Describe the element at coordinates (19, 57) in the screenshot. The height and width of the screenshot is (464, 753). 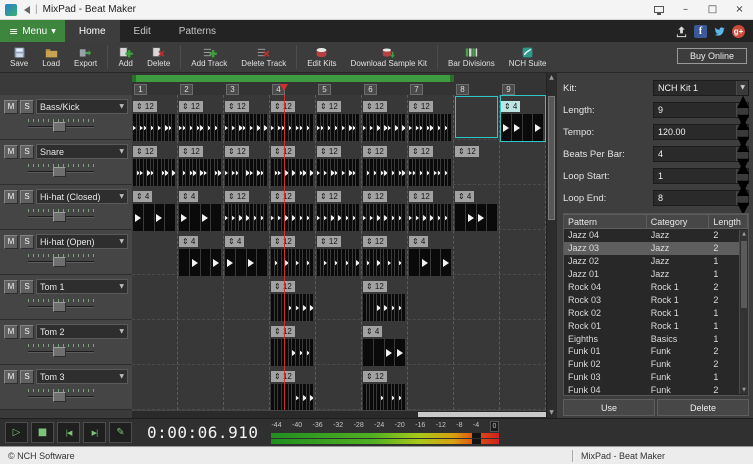
I see `save-button: Save` at that location.